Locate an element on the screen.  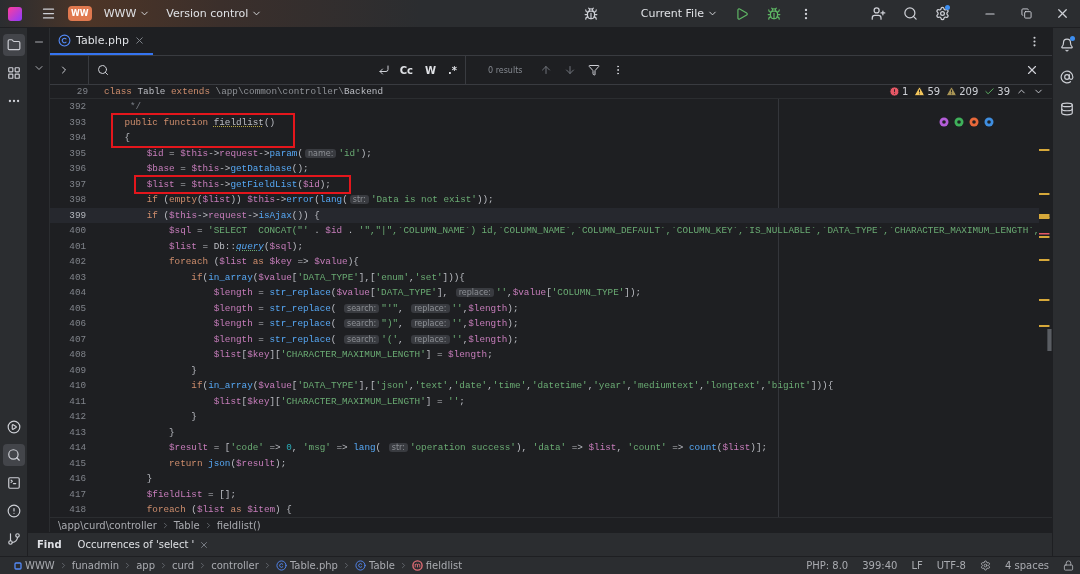
run-config-dropdown: Current File is located at coordinates (679, 13).